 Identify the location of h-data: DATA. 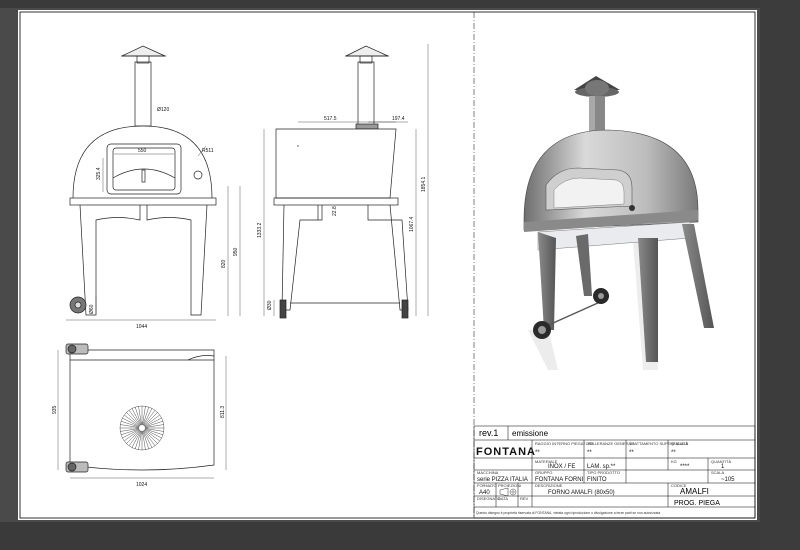
(503, 498).